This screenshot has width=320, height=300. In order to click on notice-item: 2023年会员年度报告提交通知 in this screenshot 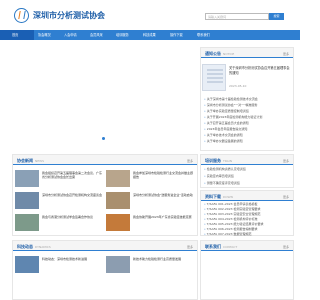, I will do `click(247, 129)`.